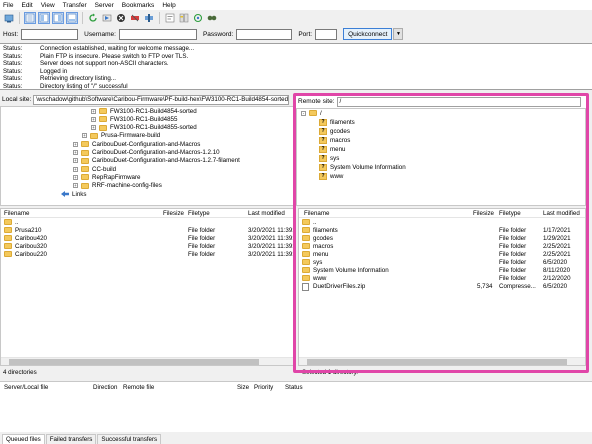 The image size is (592, 444). Describe the element at coordinates (442, 238) in the screenshot. I see `remote-file-row: gcodes File folder 1/29/2021` at that location.